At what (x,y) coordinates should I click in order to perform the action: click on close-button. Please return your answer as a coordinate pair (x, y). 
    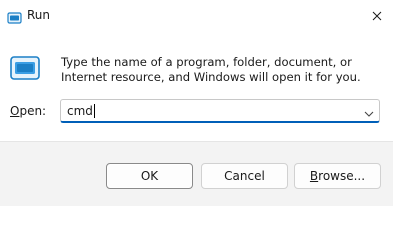
    Looking at the image, I should click on (377, 15).